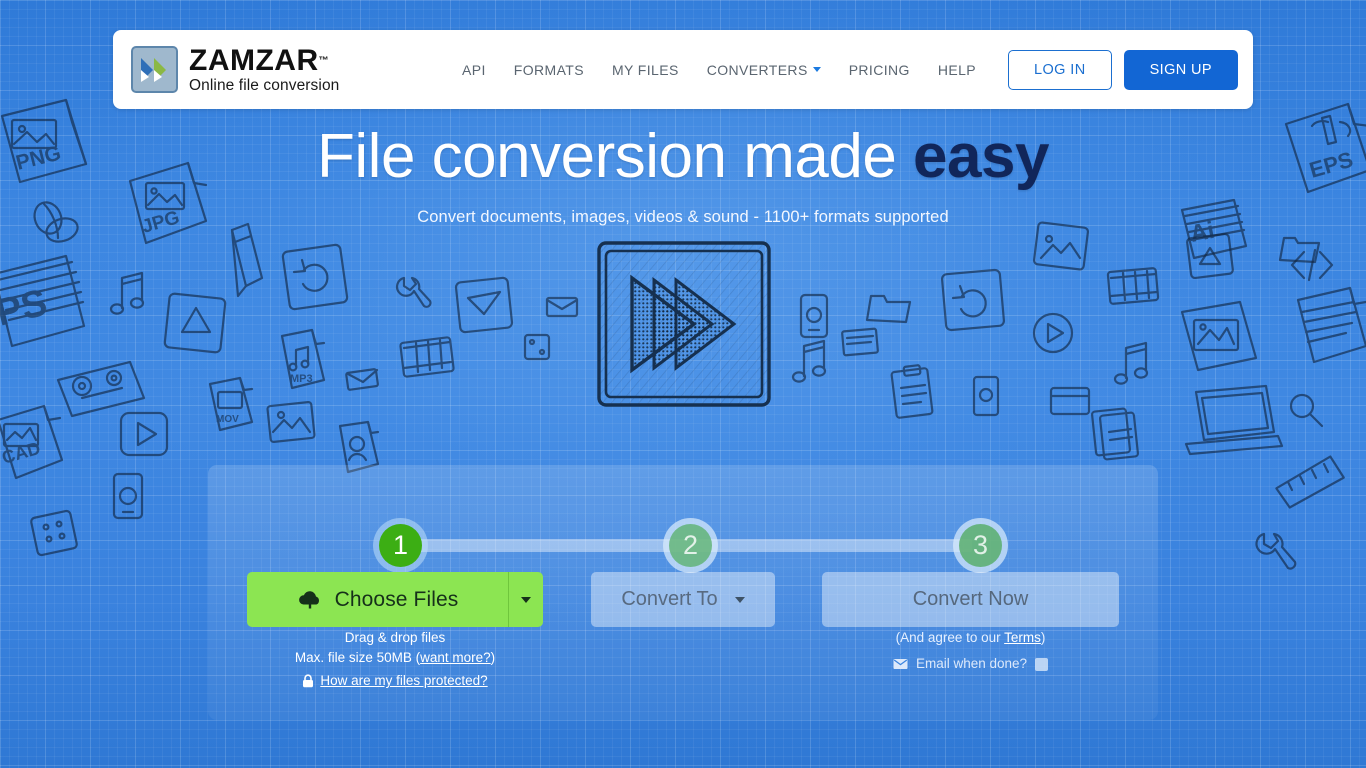 The width and height of the screenshot is (1366, 768). What do you see at coordinates (973, 300) in the screenshot?
I see `doodle-refresh-square-right-icon` at bounding box center [973, 300].